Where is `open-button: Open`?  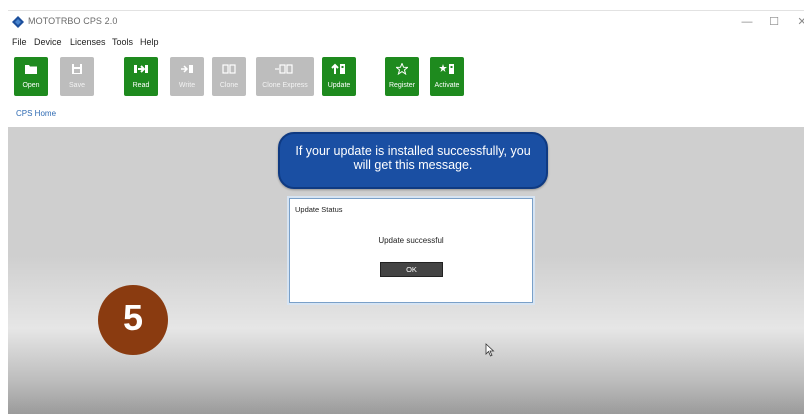 open-button: Open is located at coordinates (31, 76).